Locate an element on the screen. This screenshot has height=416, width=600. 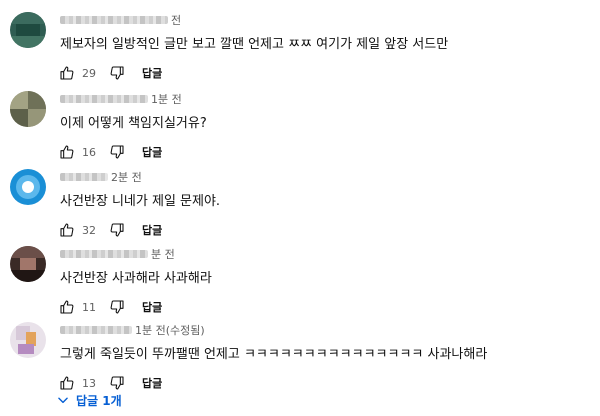
like-count: 16 is located at coordinates (89, 152).